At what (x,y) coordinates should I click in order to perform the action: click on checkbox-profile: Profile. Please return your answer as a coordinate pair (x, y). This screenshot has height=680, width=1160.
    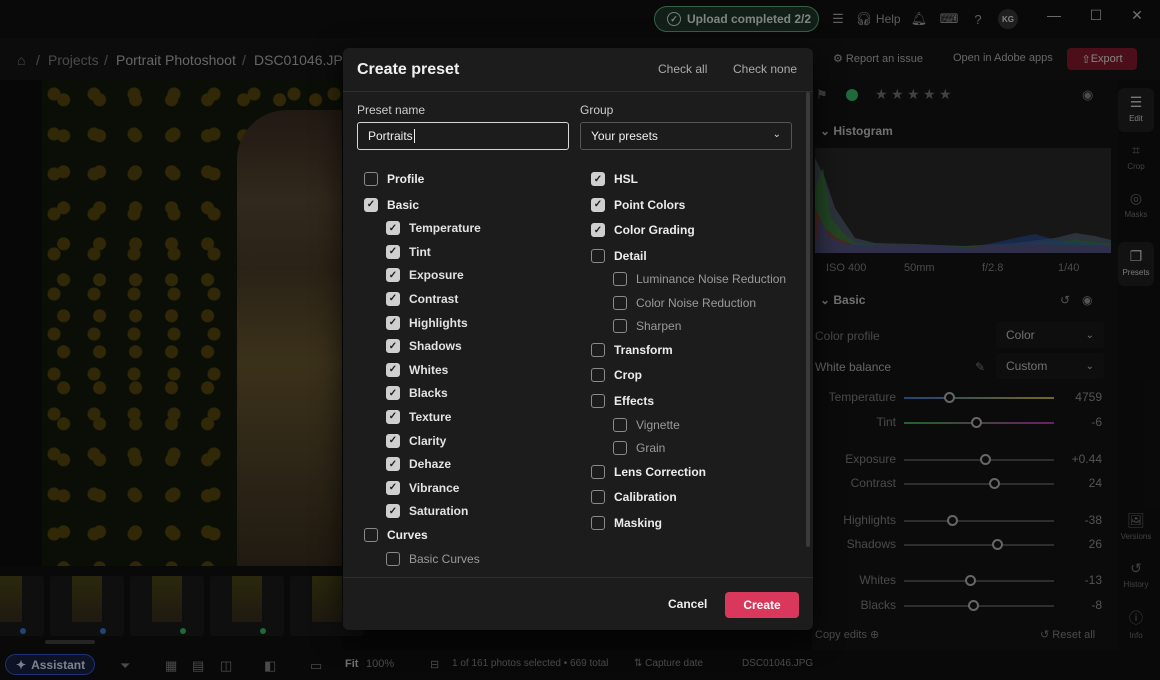
    Looking at the image, I should click on (394, 179).